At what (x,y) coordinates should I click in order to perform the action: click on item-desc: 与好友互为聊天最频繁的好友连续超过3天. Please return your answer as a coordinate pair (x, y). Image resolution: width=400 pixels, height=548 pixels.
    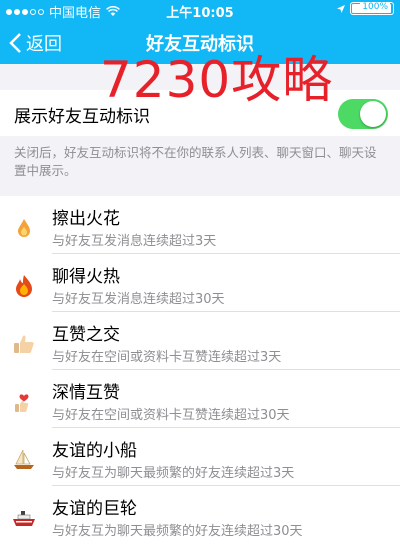
    Looking at the image, I should click on (173, 473).